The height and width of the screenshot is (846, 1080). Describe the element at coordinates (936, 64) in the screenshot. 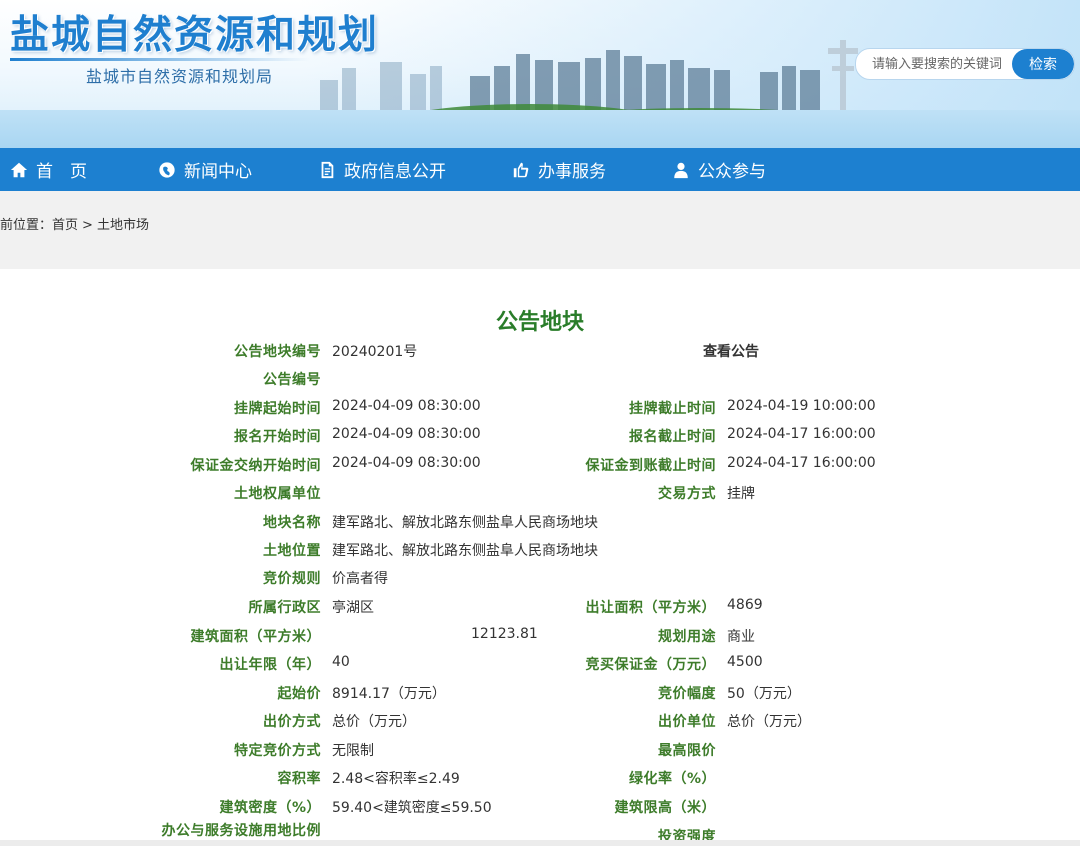

I see `search-input` at that location.